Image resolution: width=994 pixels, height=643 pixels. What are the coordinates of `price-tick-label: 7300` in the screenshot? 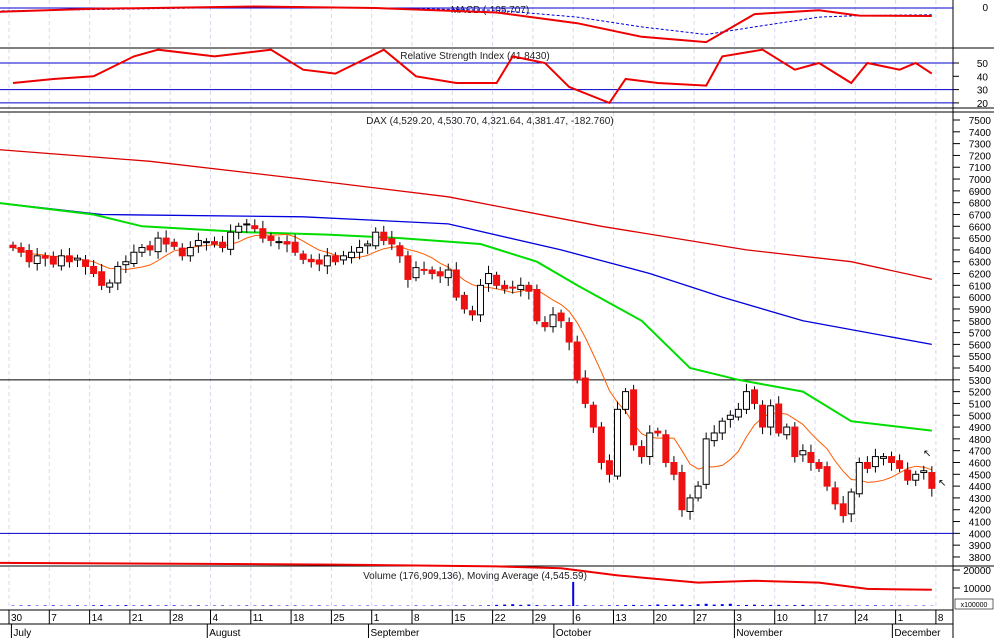 It's located at (980, 145).